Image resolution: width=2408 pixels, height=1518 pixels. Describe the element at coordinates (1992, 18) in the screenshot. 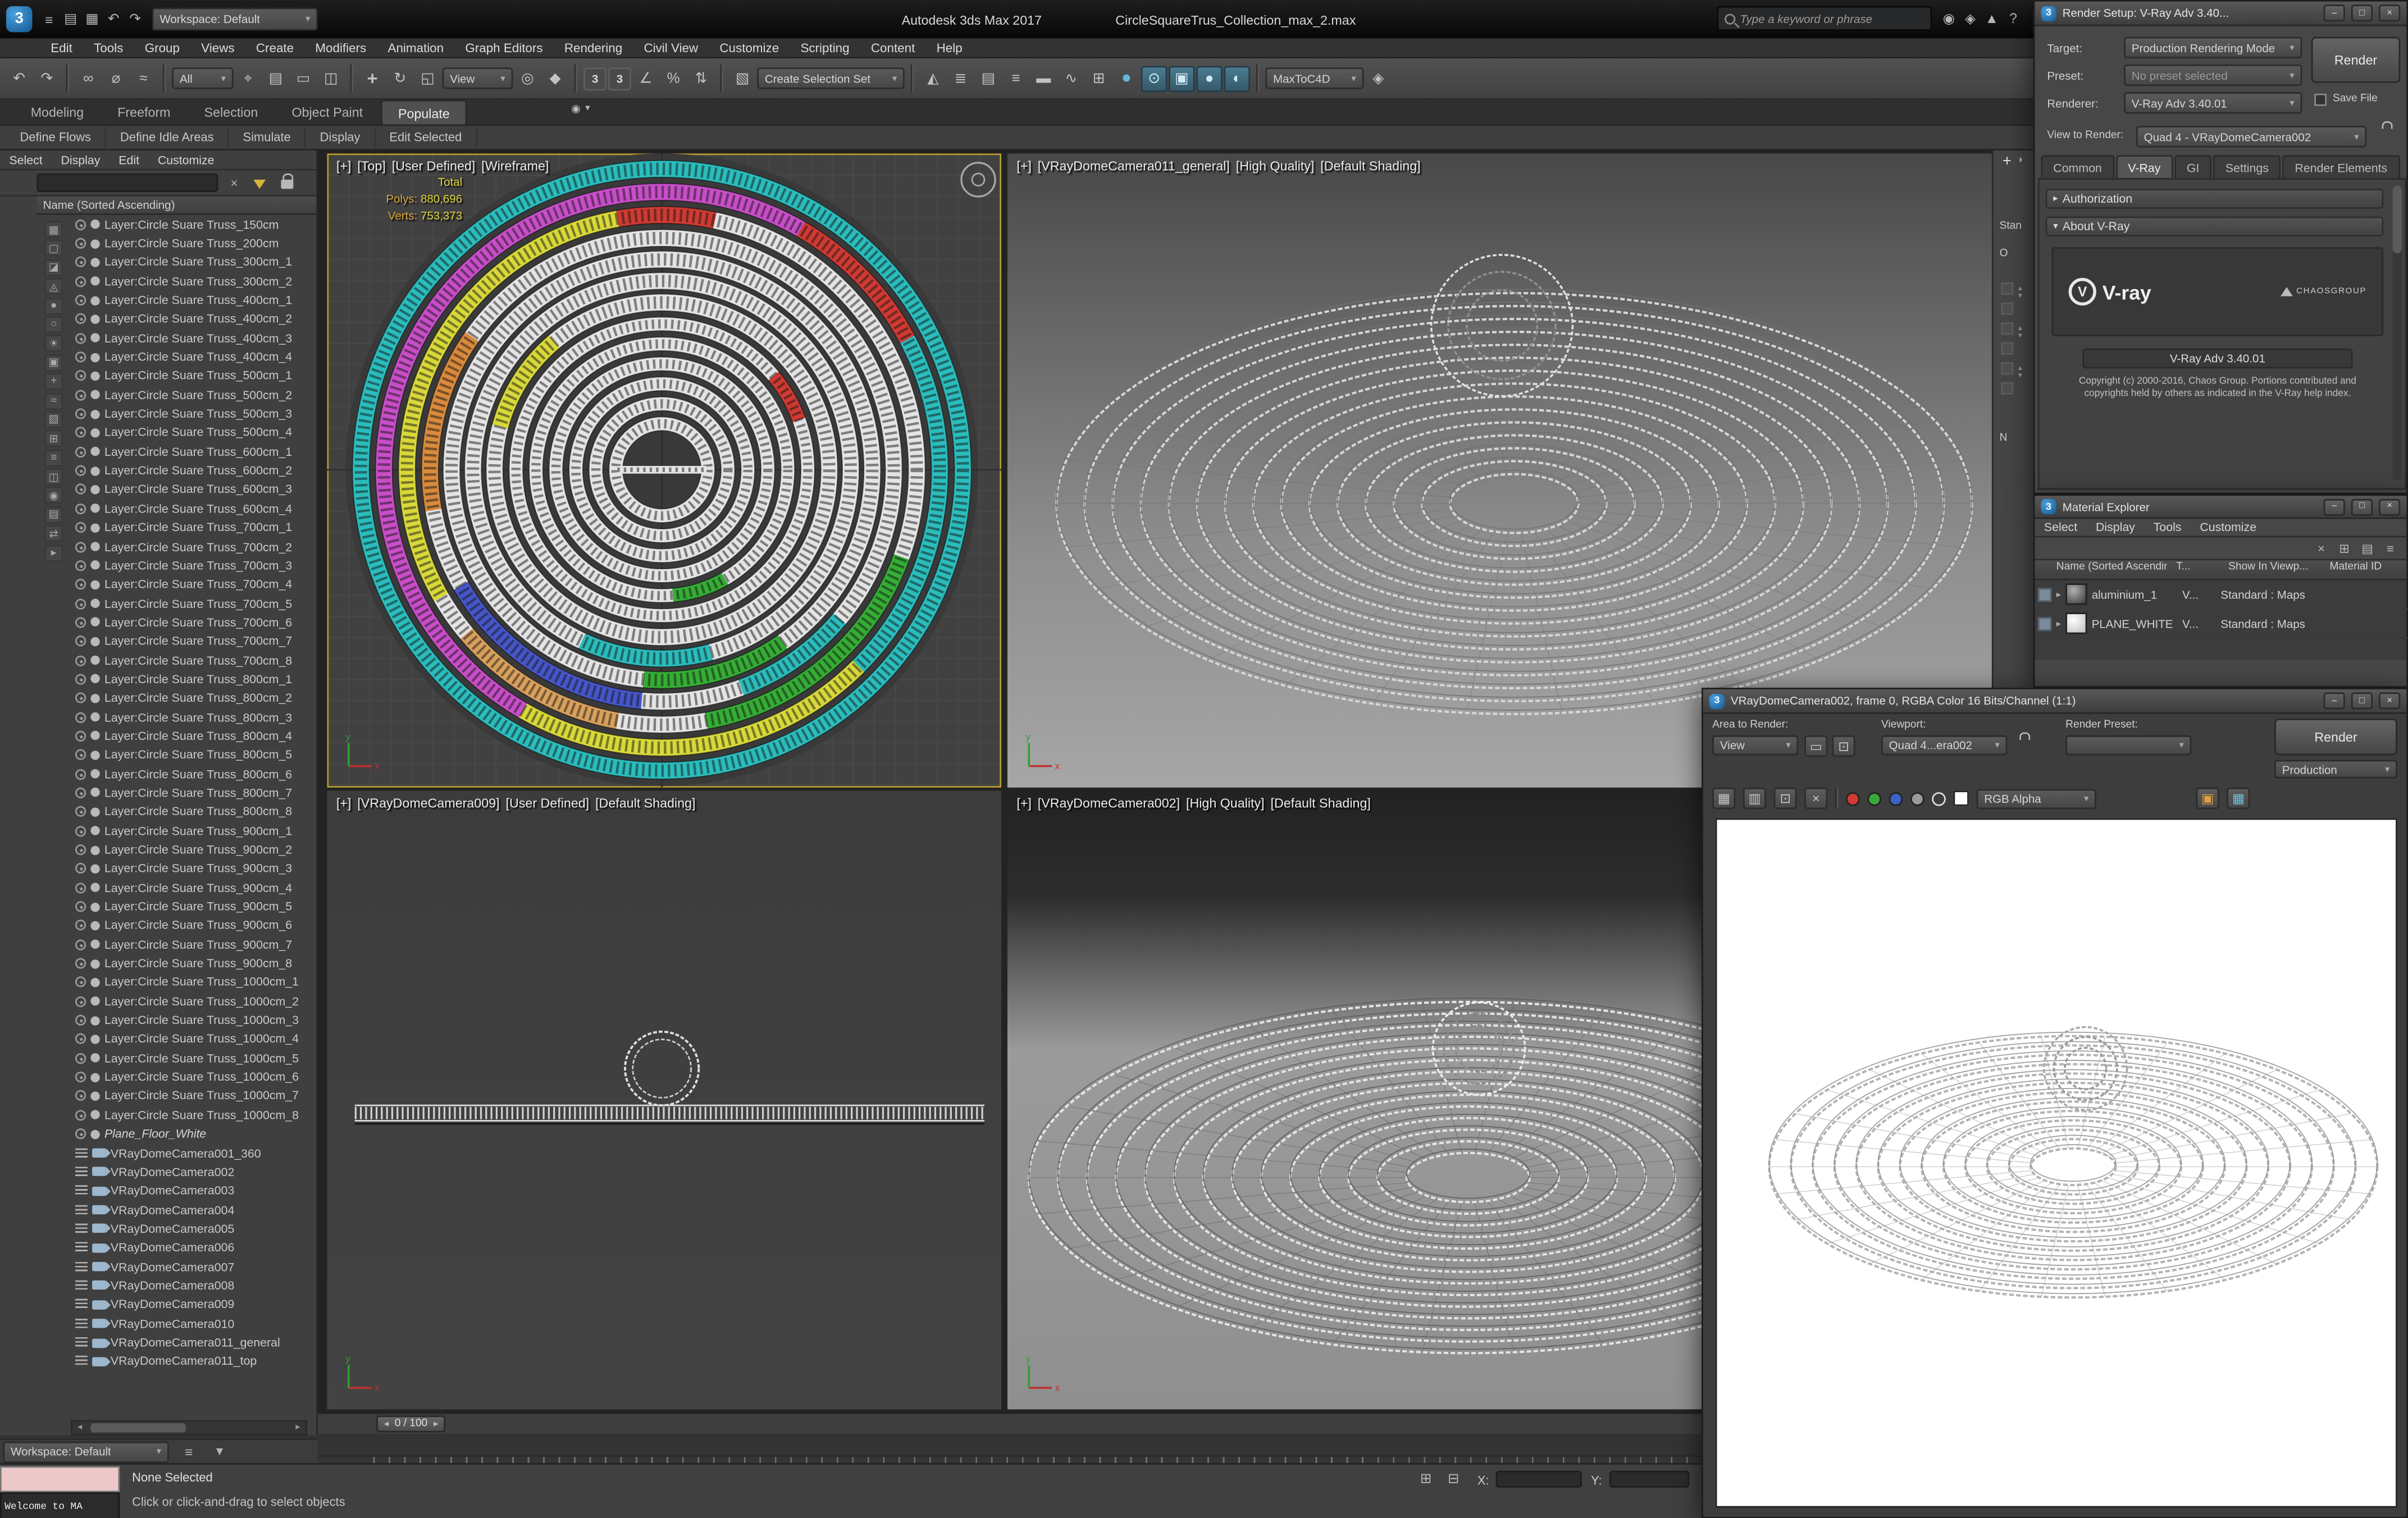

I see `notifications-icon: ▲` at that location.